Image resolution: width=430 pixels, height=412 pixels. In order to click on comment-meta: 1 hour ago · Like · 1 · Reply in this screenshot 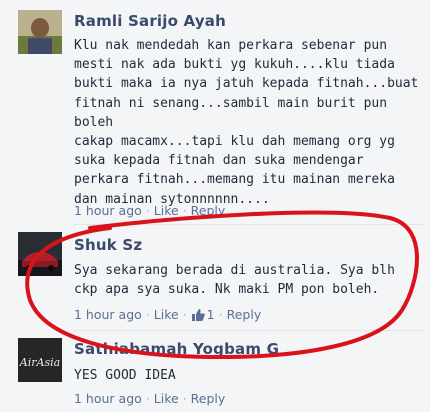, I will do `click(167, 315)`.